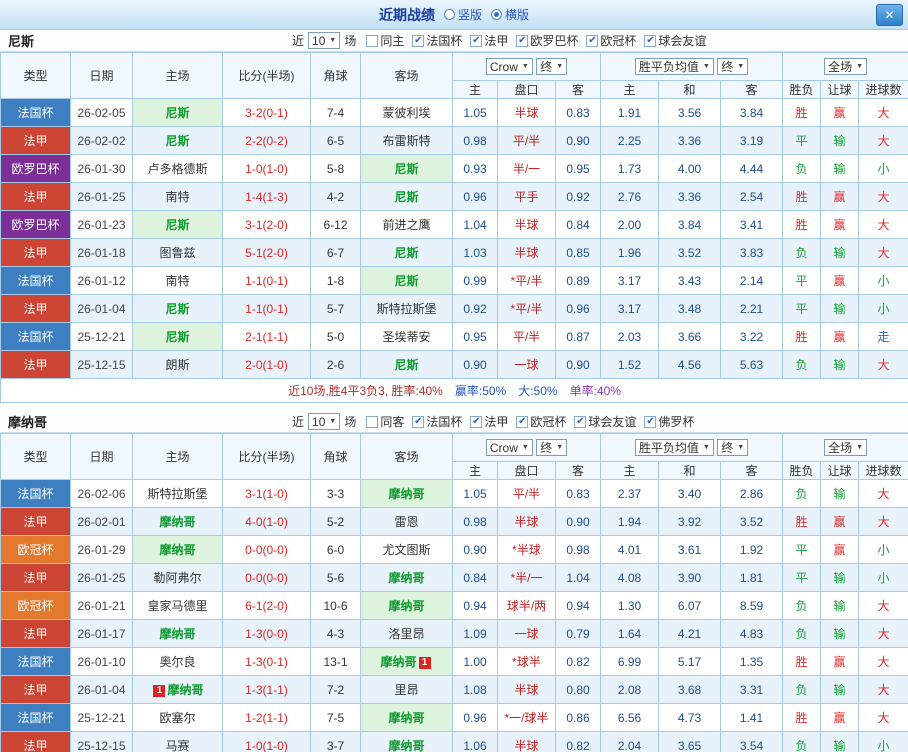 This screenshot has width=908, height=752. I want to click on water-away: 0.87, so click(578, 336).